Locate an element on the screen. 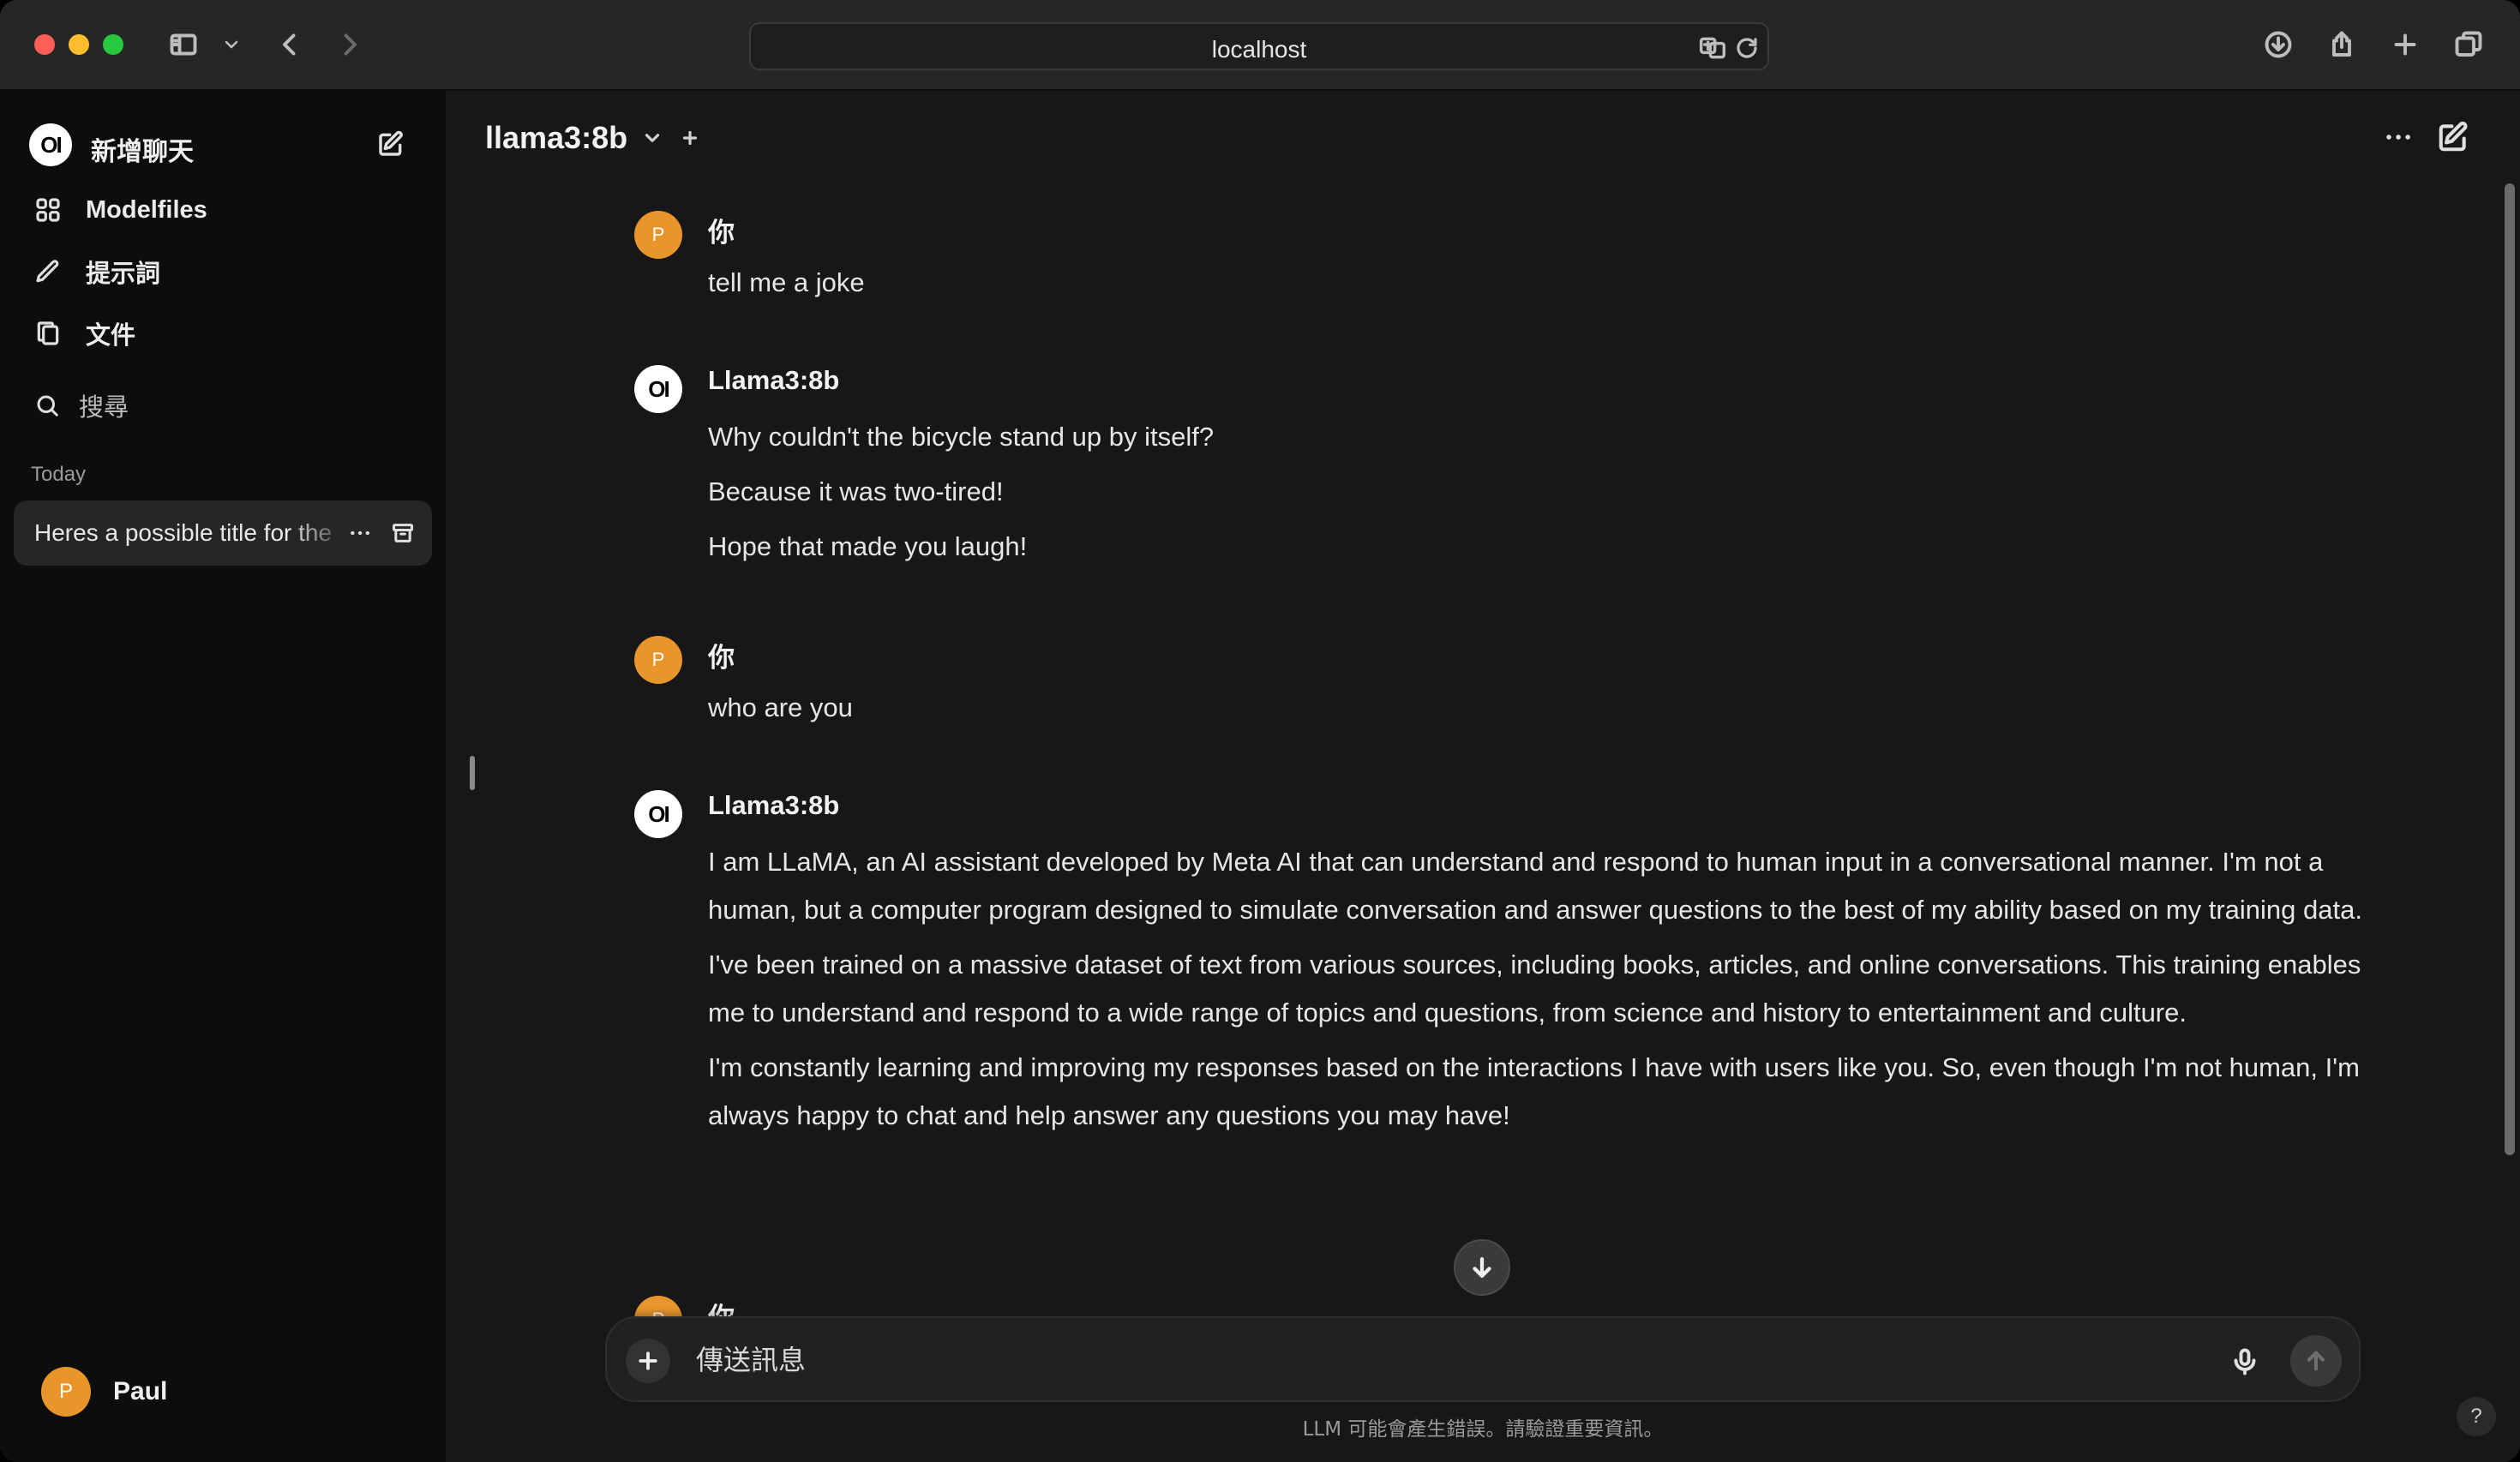 The image size is (2520, 1462). forward-icon is located at coordinates (350, 44).